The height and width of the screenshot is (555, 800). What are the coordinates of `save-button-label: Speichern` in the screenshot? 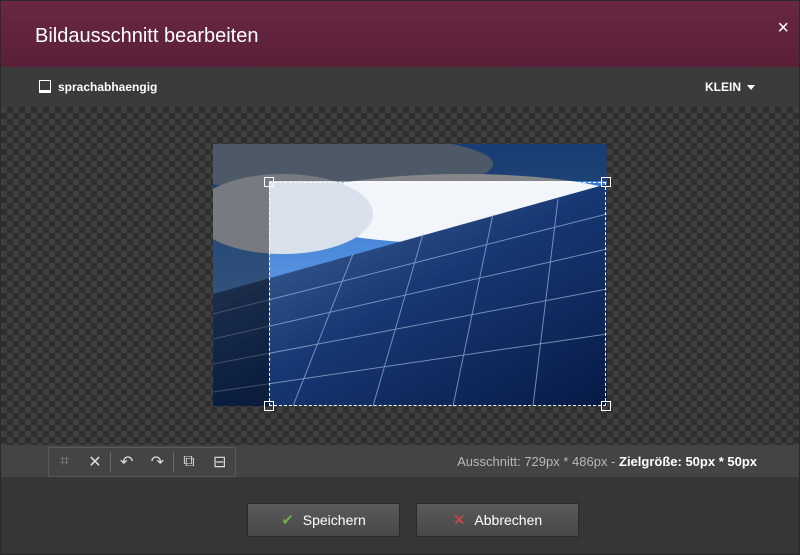 It's located at (334, 520).